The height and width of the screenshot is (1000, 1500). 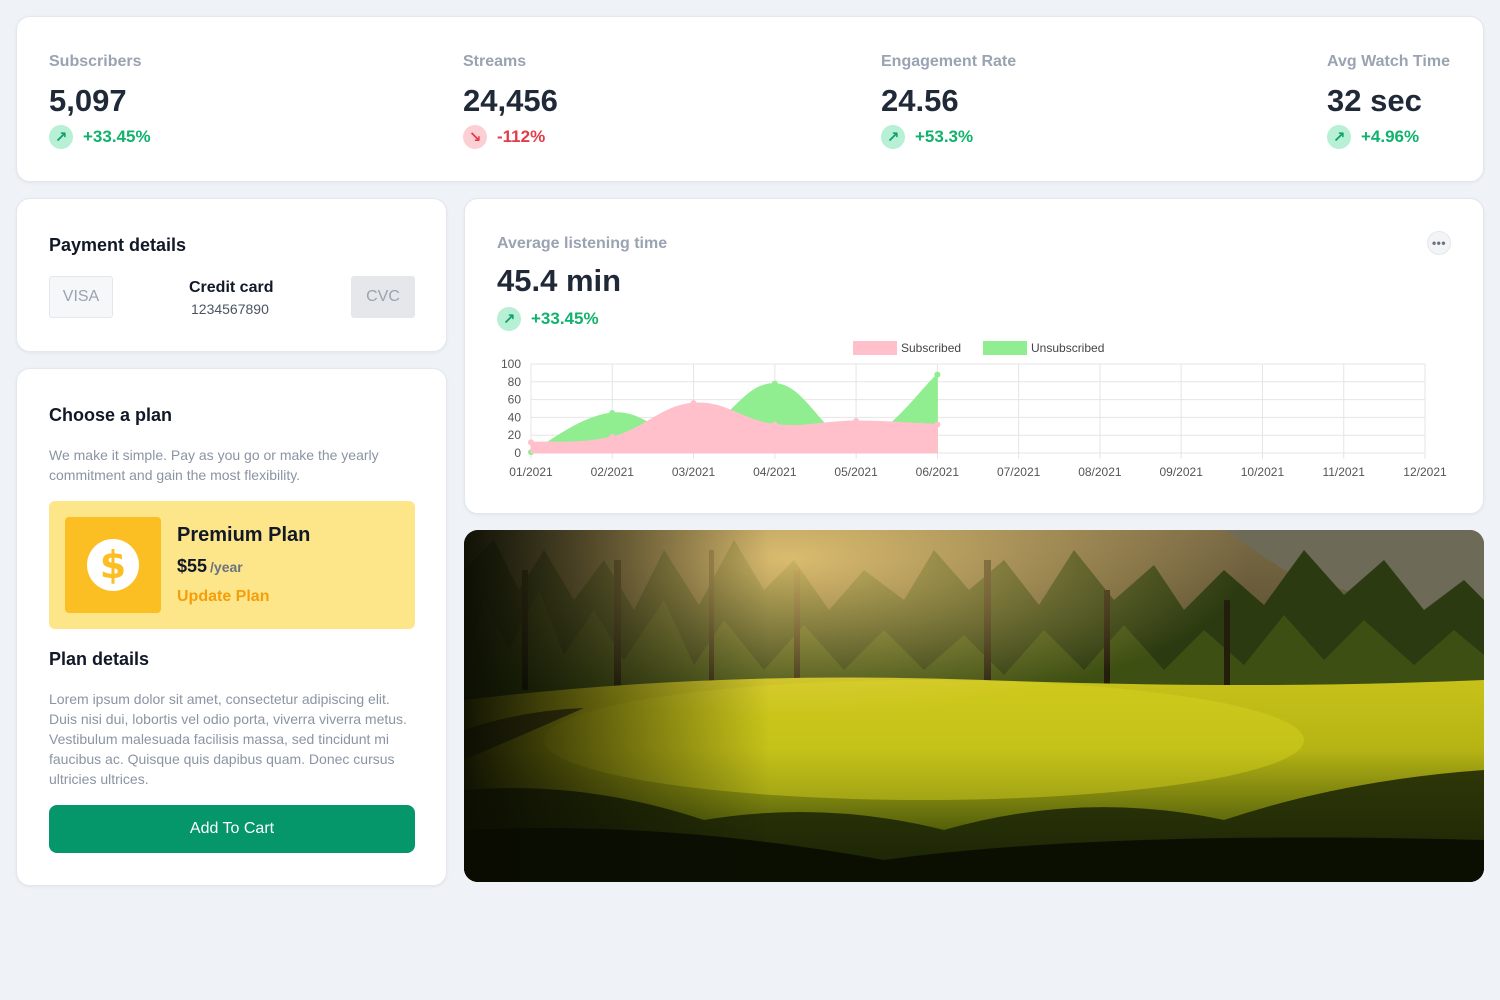 I want to click on x-tick-label: 05/2021, so click(x=856, y=472).